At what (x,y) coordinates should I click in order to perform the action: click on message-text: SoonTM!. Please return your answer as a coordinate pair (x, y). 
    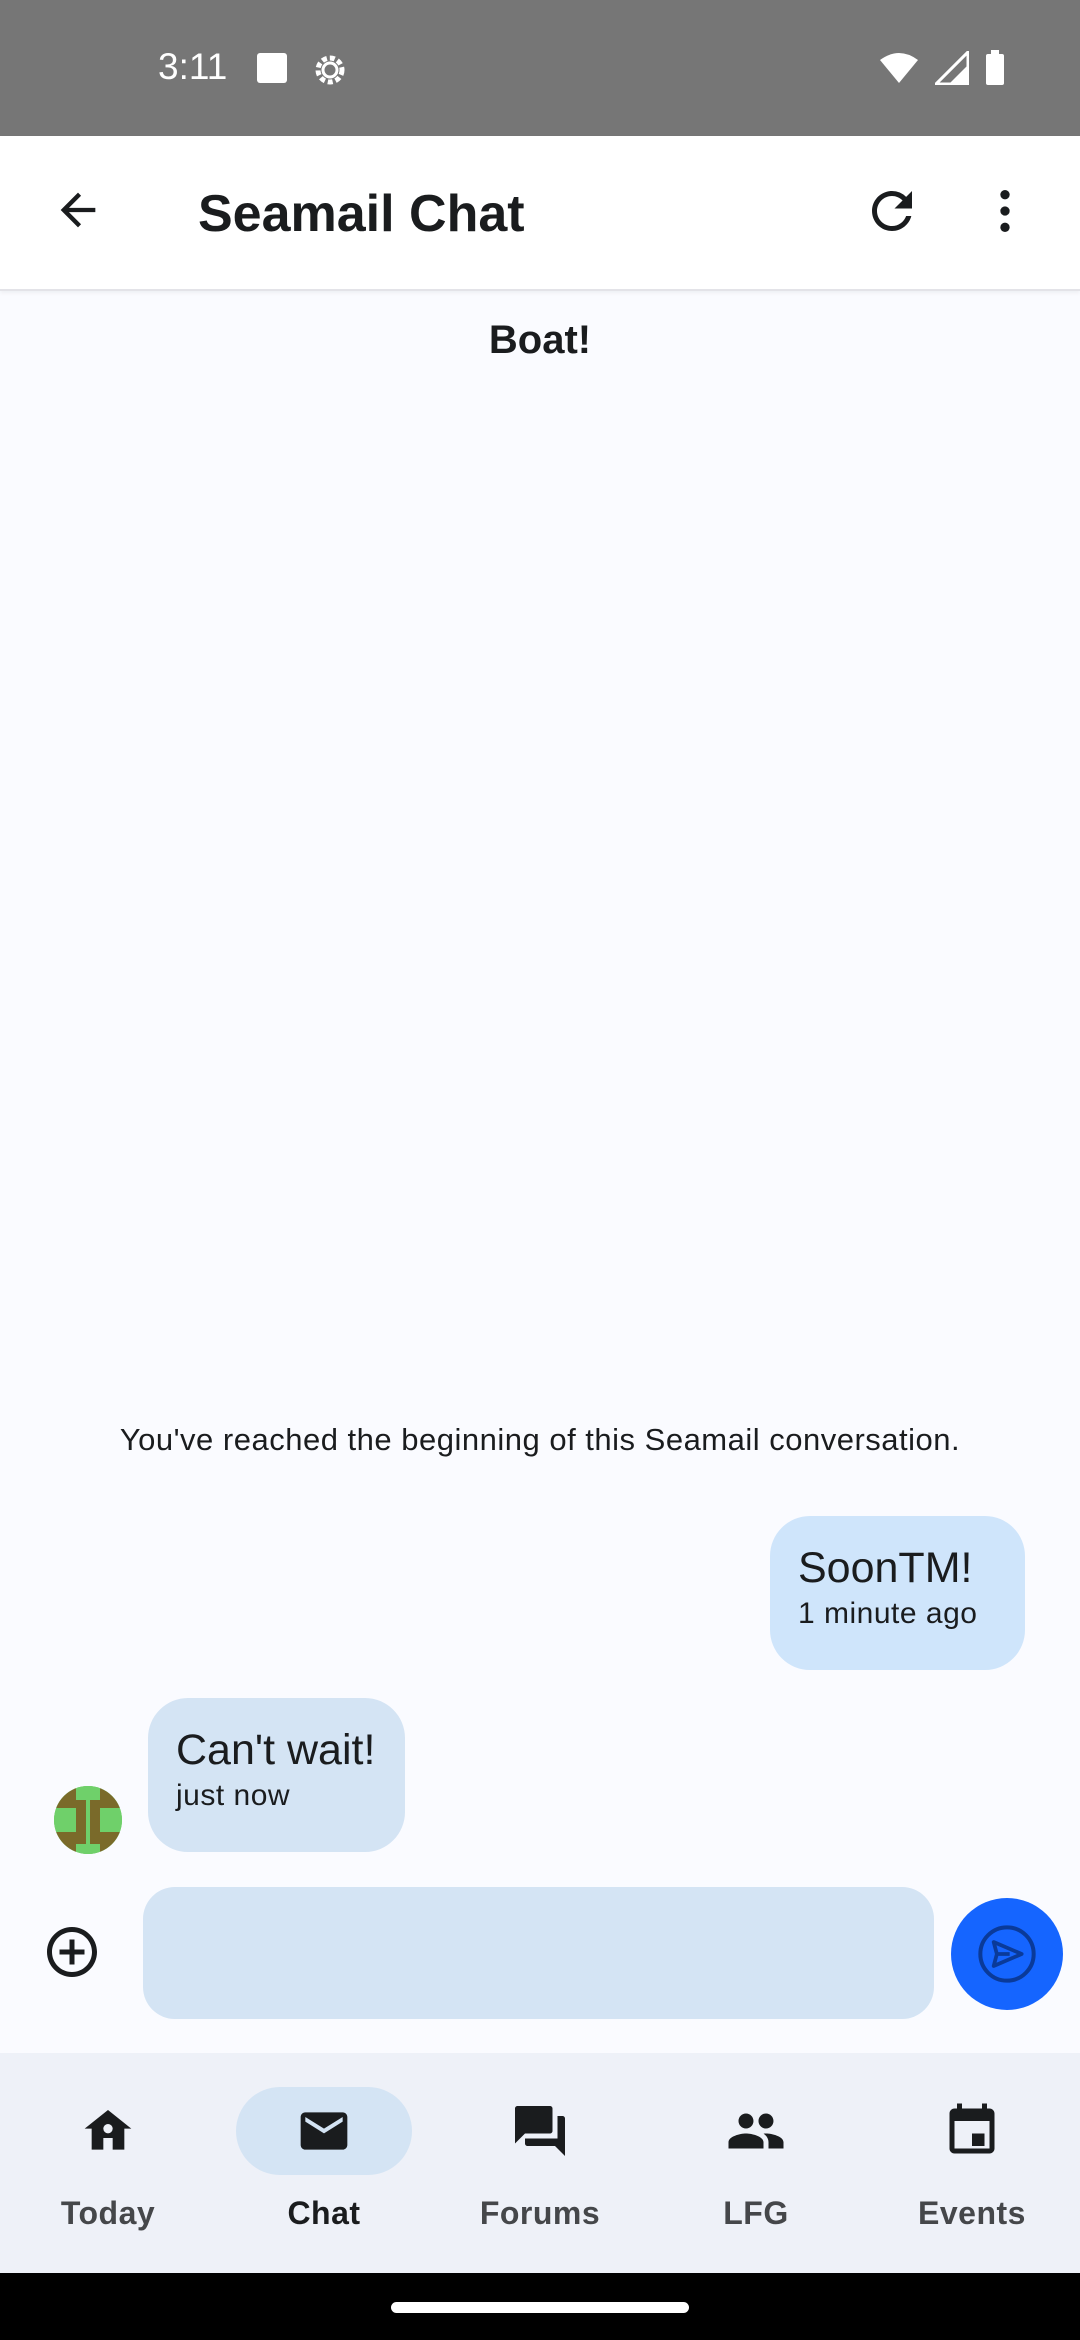
    Looking at the image, I should click on (885, 1568).